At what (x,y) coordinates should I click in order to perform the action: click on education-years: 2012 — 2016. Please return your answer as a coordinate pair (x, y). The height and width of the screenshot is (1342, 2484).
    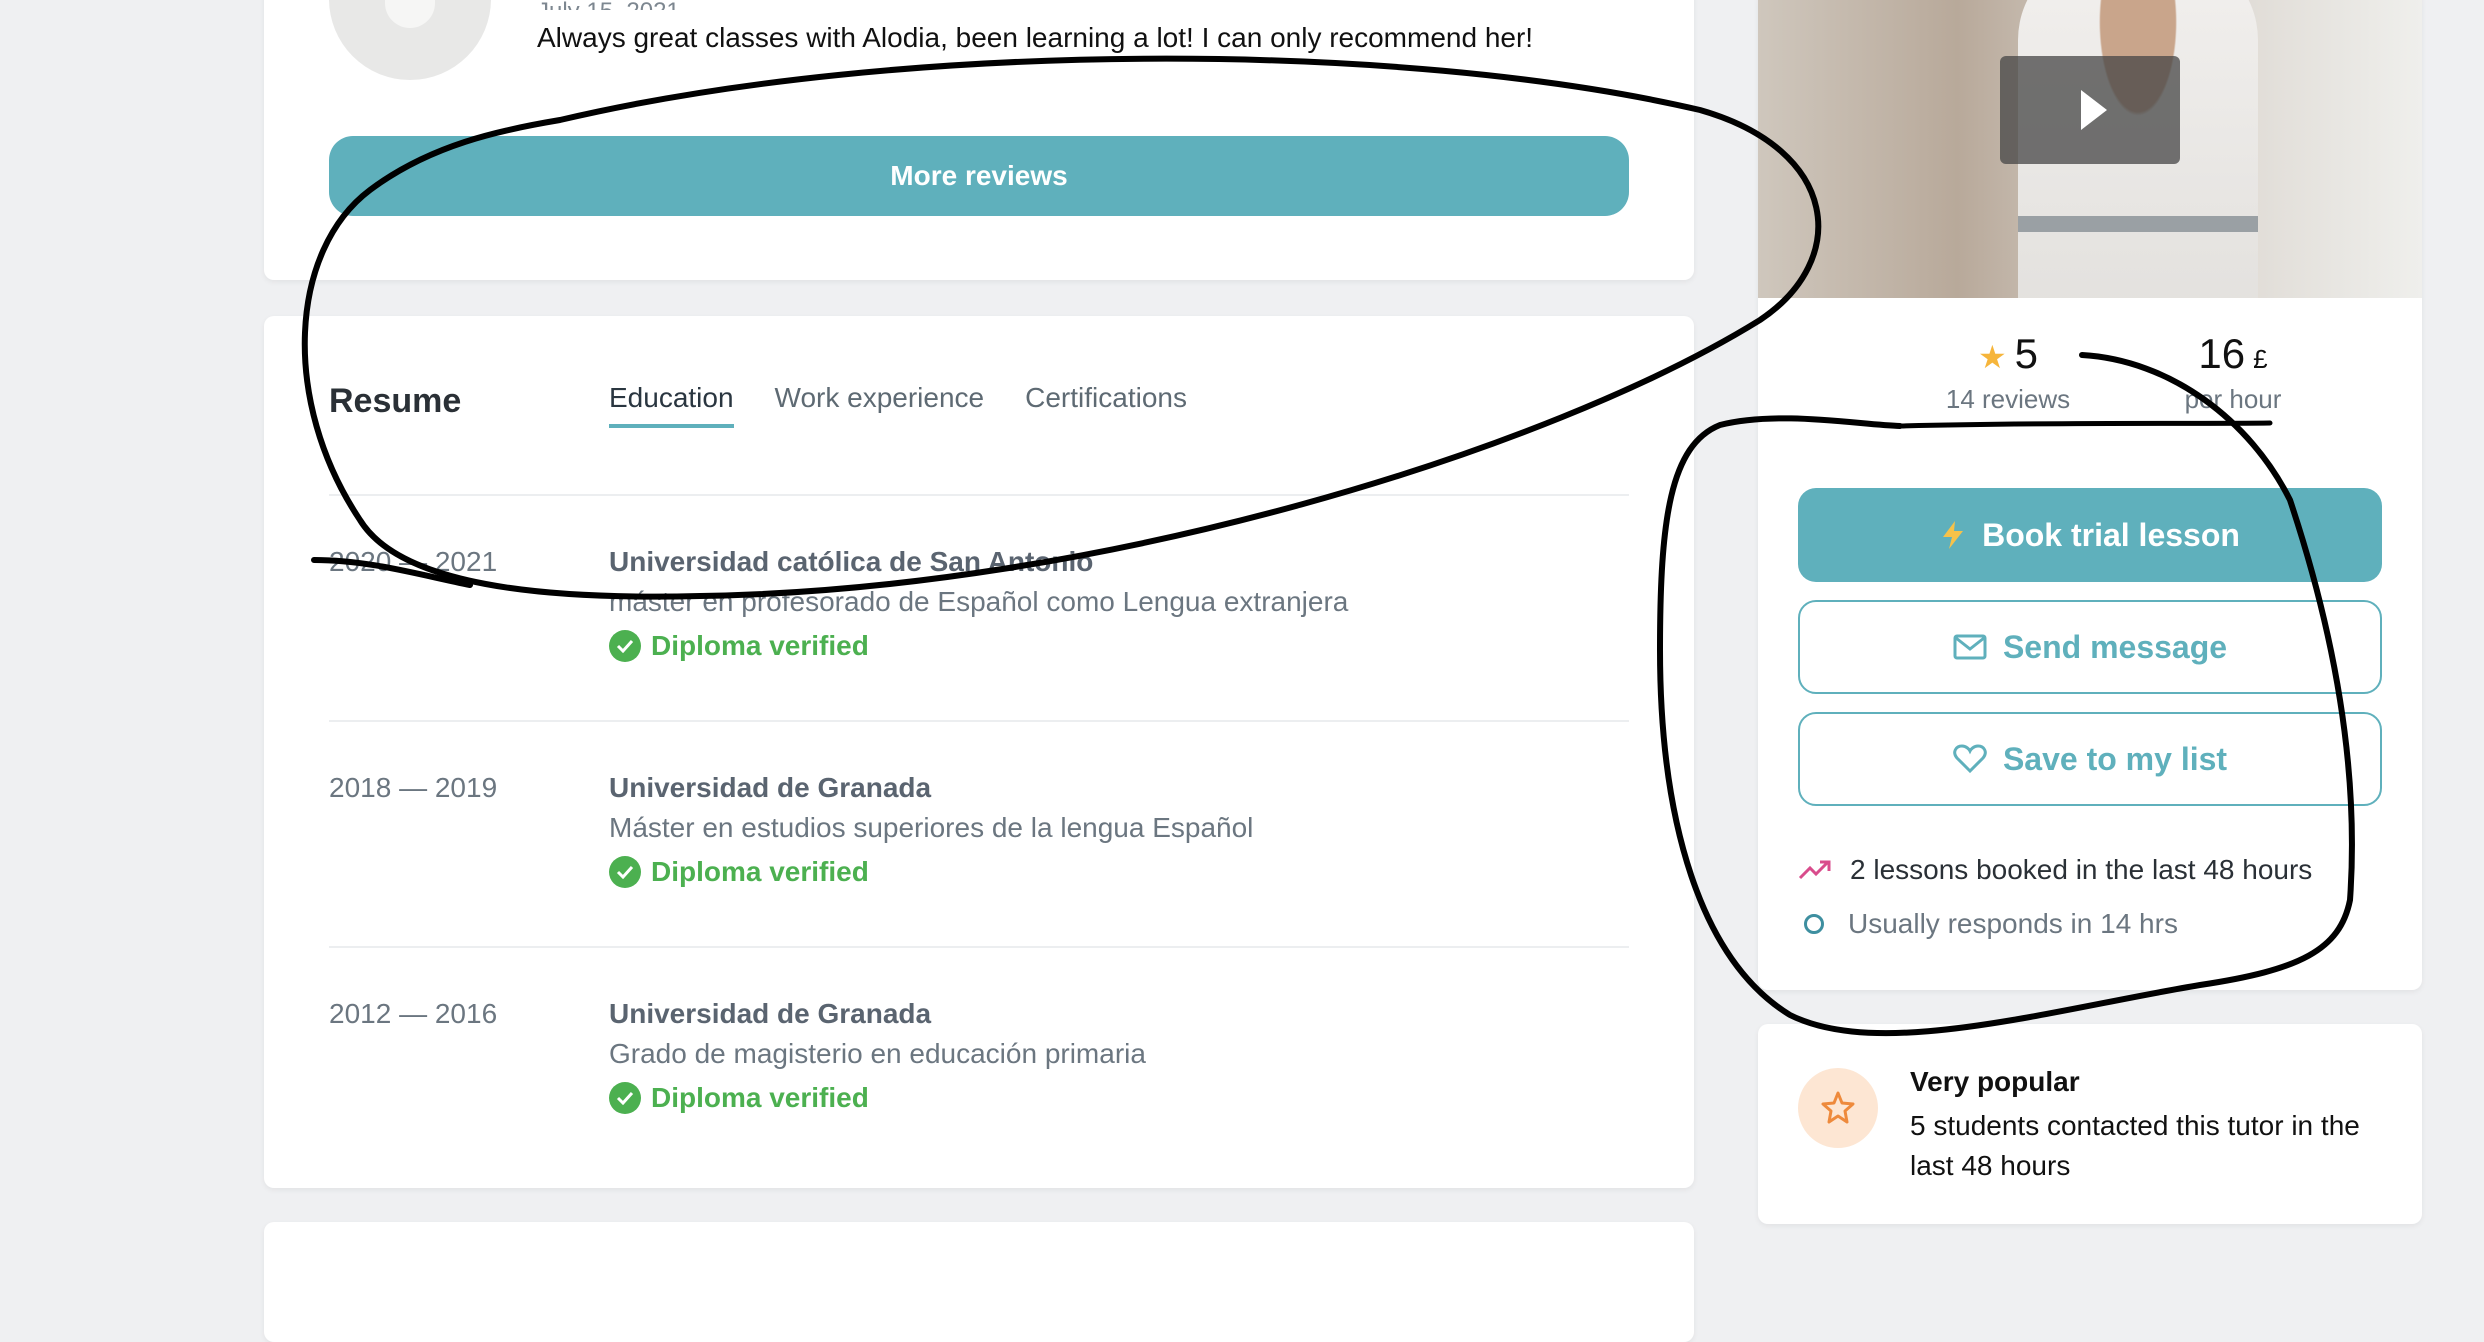
    Looking at the image, I should click on (413, 1013).